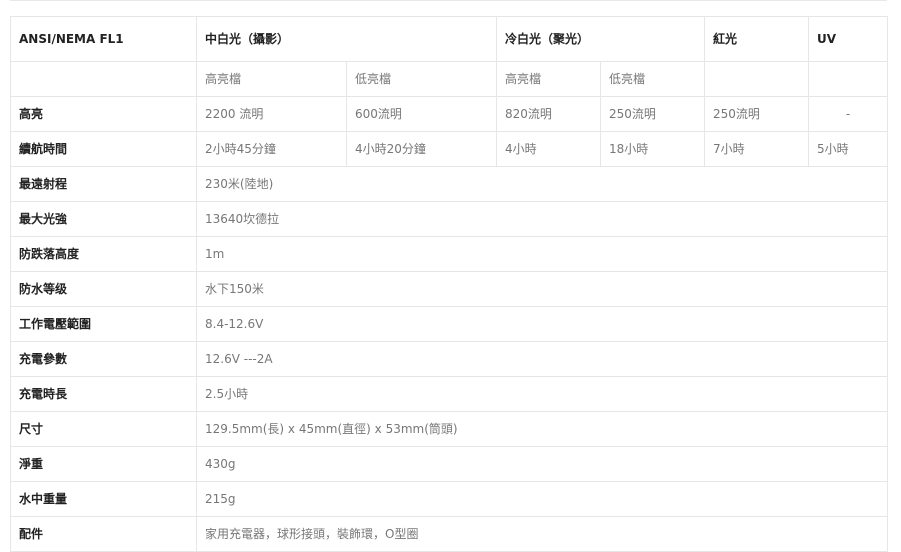  I want to click on cell-uv: -, so click(848, 114).